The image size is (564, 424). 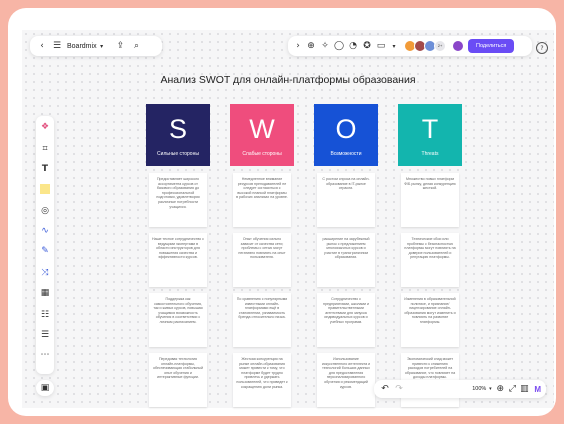 I want to click on back-icon: ‹, so click(x=42, y=46).